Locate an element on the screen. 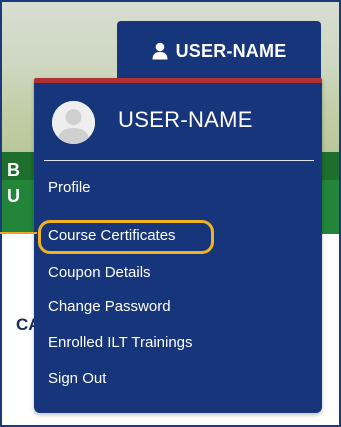  menu-item-enrolled-ilt-trainings: Enrolled ILT Trainings is located at coordinates (120, 342).